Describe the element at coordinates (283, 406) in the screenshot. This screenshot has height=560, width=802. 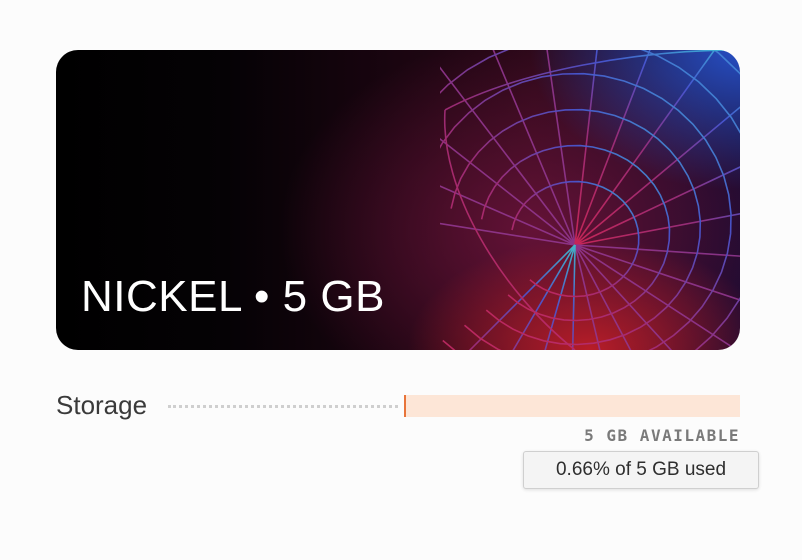
I see `dotted-leader` at that location.